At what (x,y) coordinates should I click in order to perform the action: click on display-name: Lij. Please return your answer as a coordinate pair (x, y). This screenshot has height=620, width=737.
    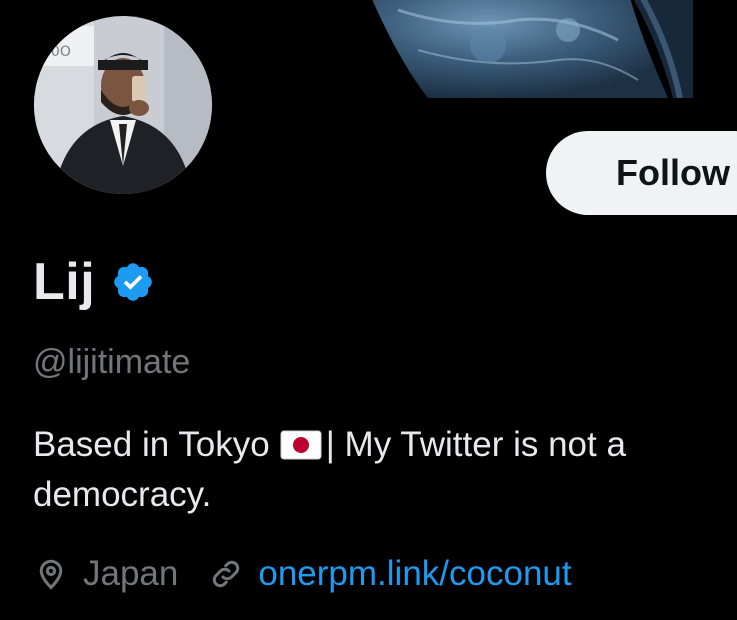
    Looking at the image, I should click on (64, 282).